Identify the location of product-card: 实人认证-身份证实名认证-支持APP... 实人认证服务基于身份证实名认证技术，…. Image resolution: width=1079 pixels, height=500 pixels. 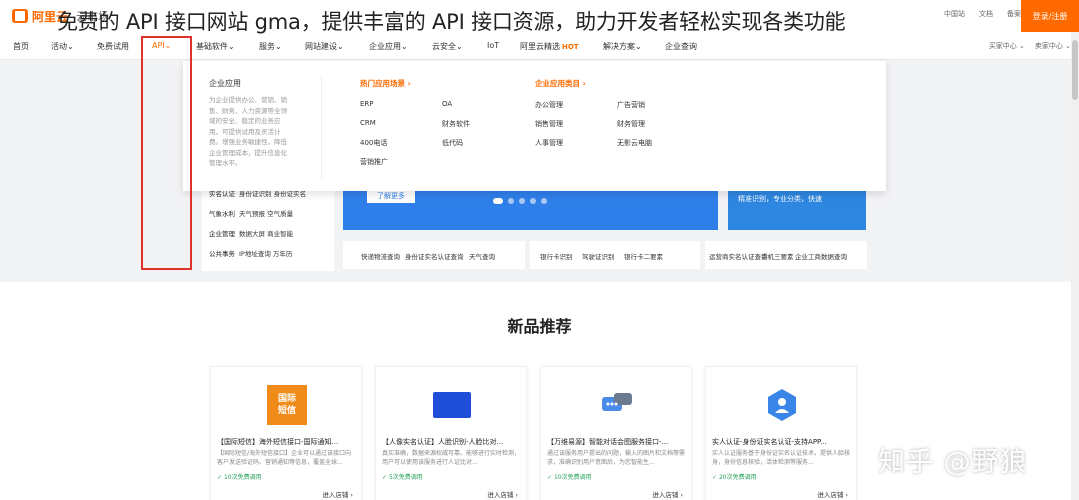
(781, 433).